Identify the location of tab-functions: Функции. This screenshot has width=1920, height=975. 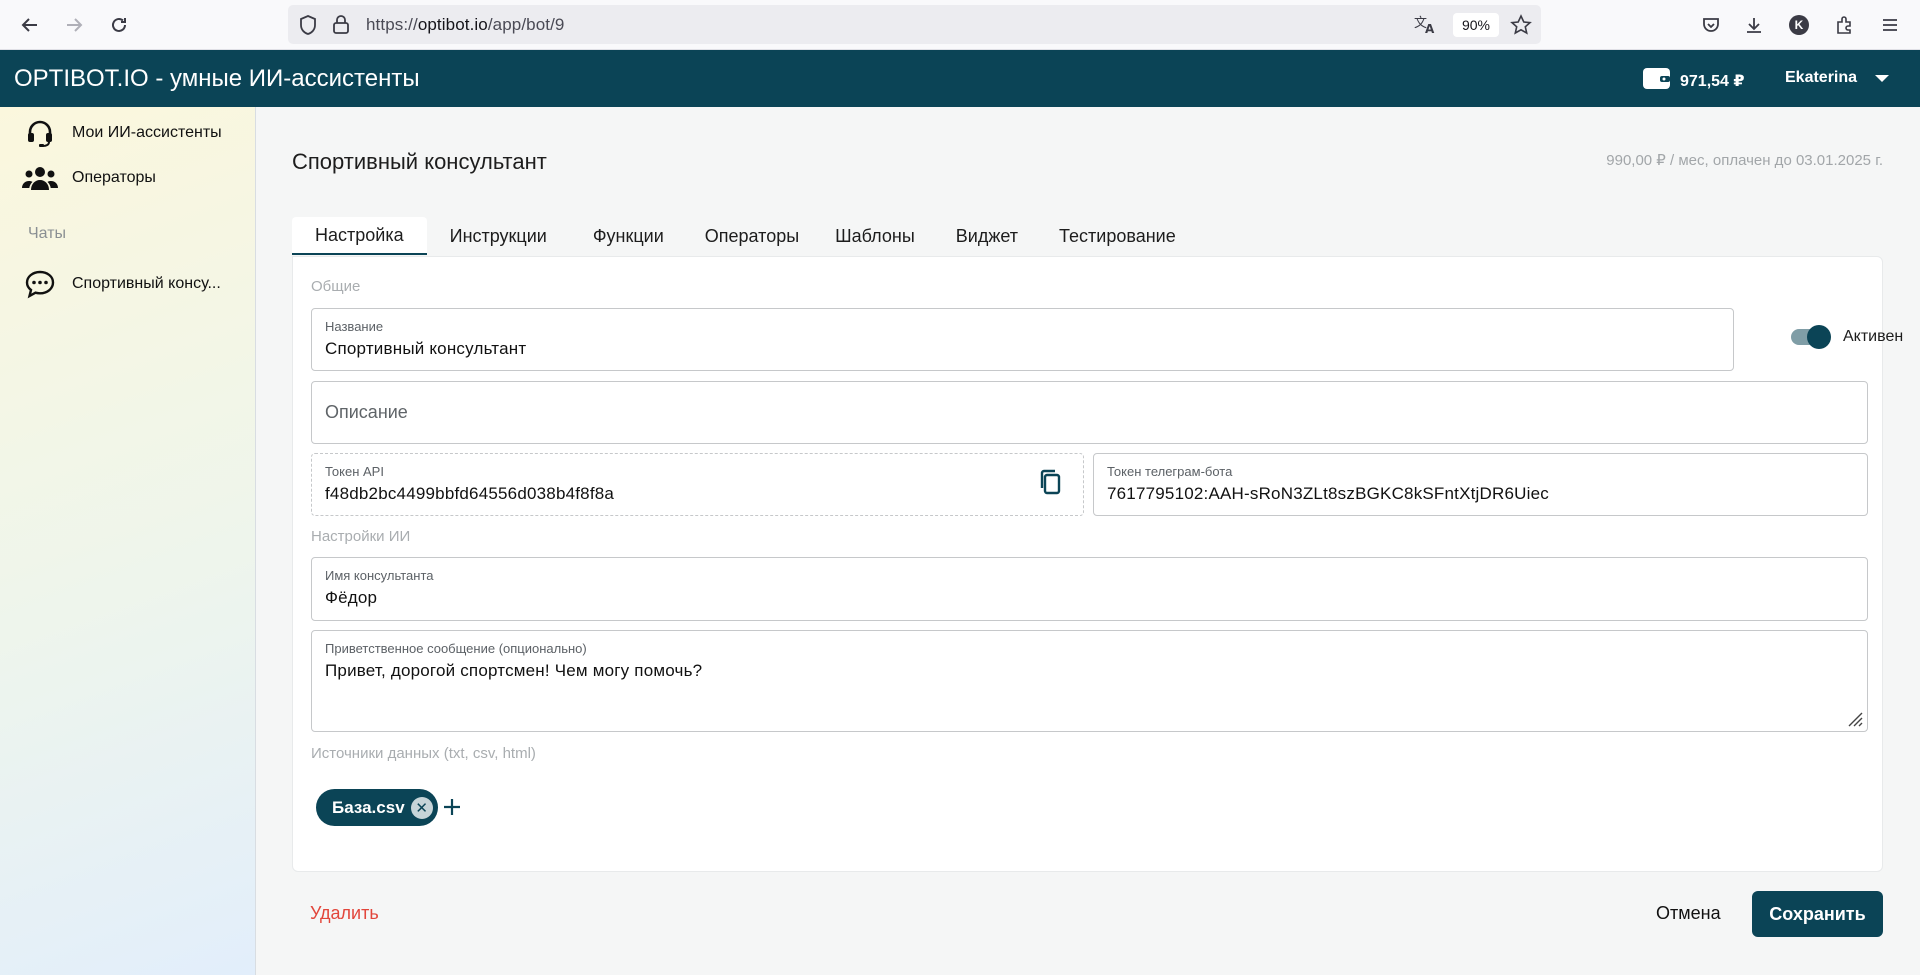
(628, 236).